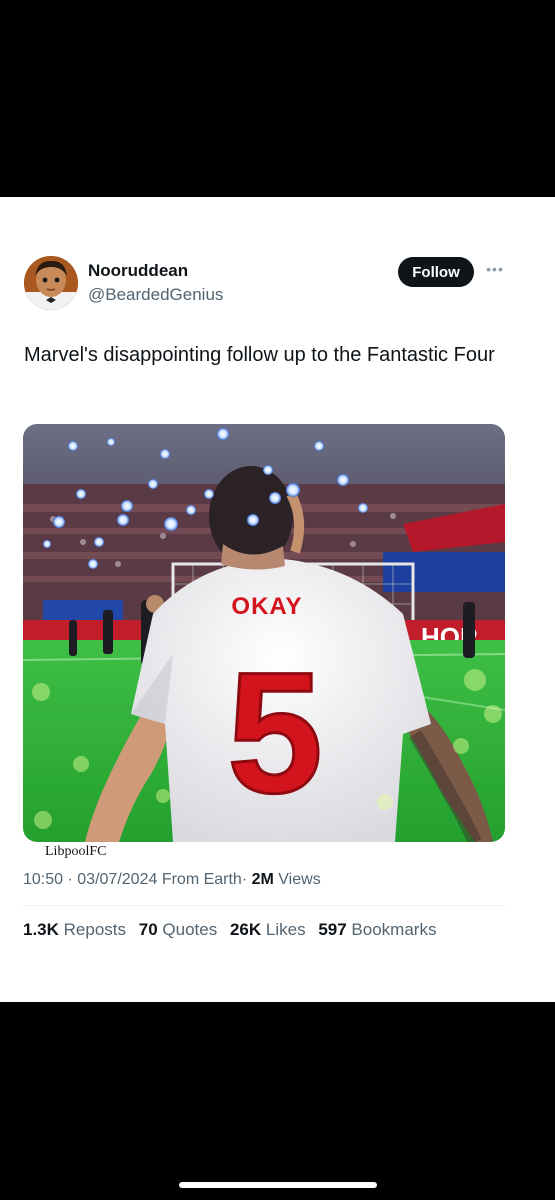 Image resolution: width=555 pixels, height=1200 pixels. Describe the element at coordinates (495, 269) in the screenshot. I see `more-dots-icon: •••` at that location.